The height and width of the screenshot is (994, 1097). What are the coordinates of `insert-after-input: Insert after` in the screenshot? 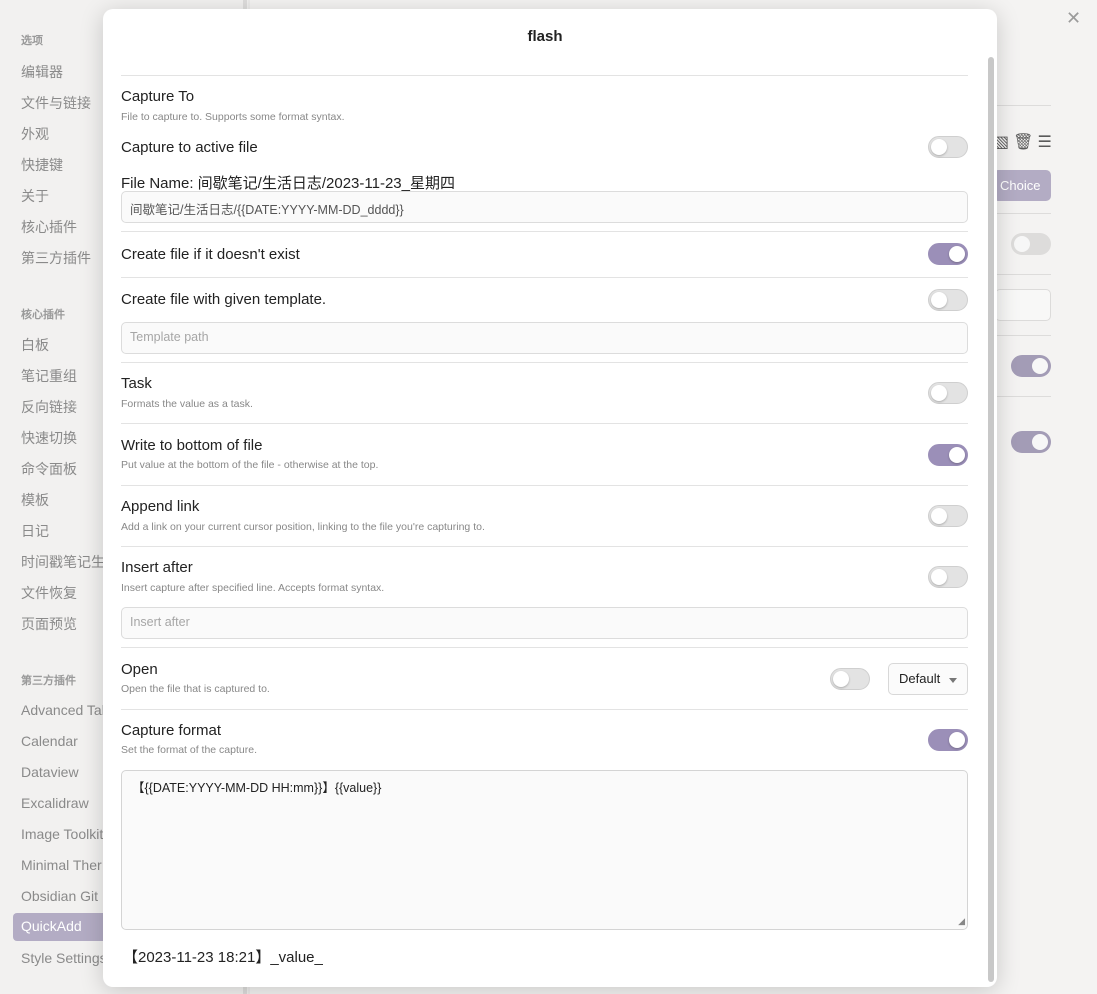 It's located at (544, 623).